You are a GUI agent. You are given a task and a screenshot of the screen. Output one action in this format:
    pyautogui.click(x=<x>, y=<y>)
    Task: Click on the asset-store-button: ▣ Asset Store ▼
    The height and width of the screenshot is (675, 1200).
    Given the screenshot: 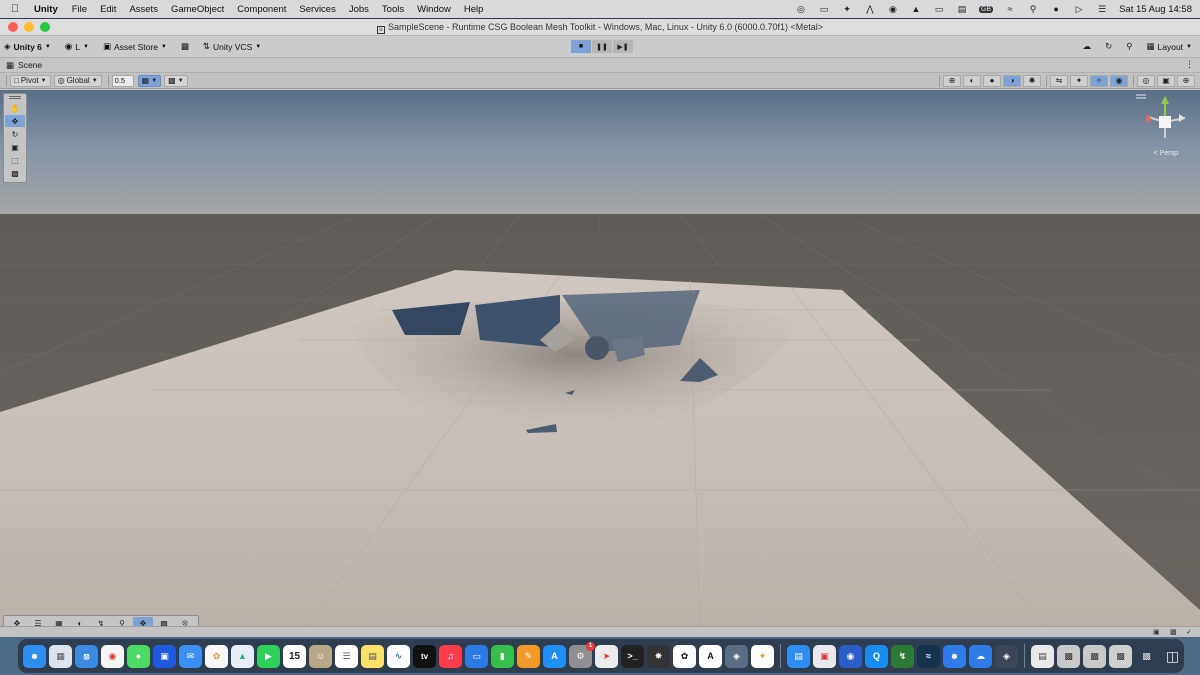 What is the action you would take?
    pyautogui.click(x=135, y=46)
    